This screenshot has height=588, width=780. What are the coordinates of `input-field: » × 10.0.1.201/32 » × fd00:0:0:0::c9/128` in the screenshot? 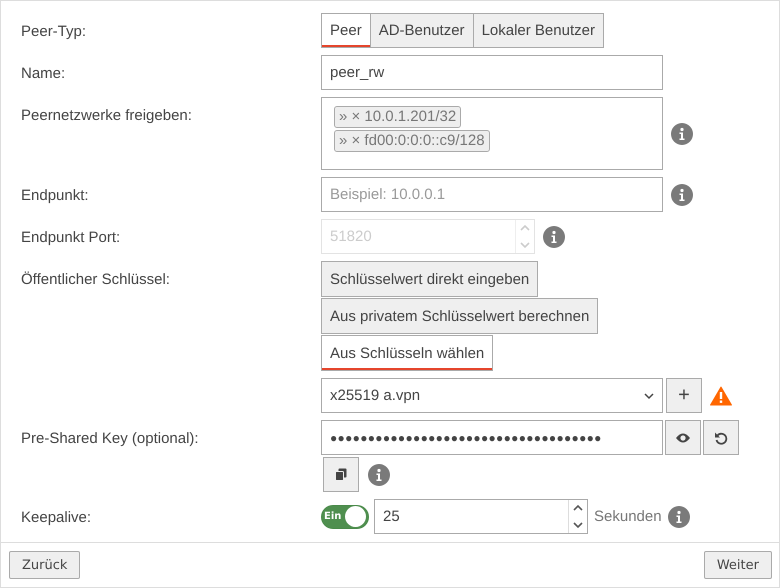 It's located at (492, 133).